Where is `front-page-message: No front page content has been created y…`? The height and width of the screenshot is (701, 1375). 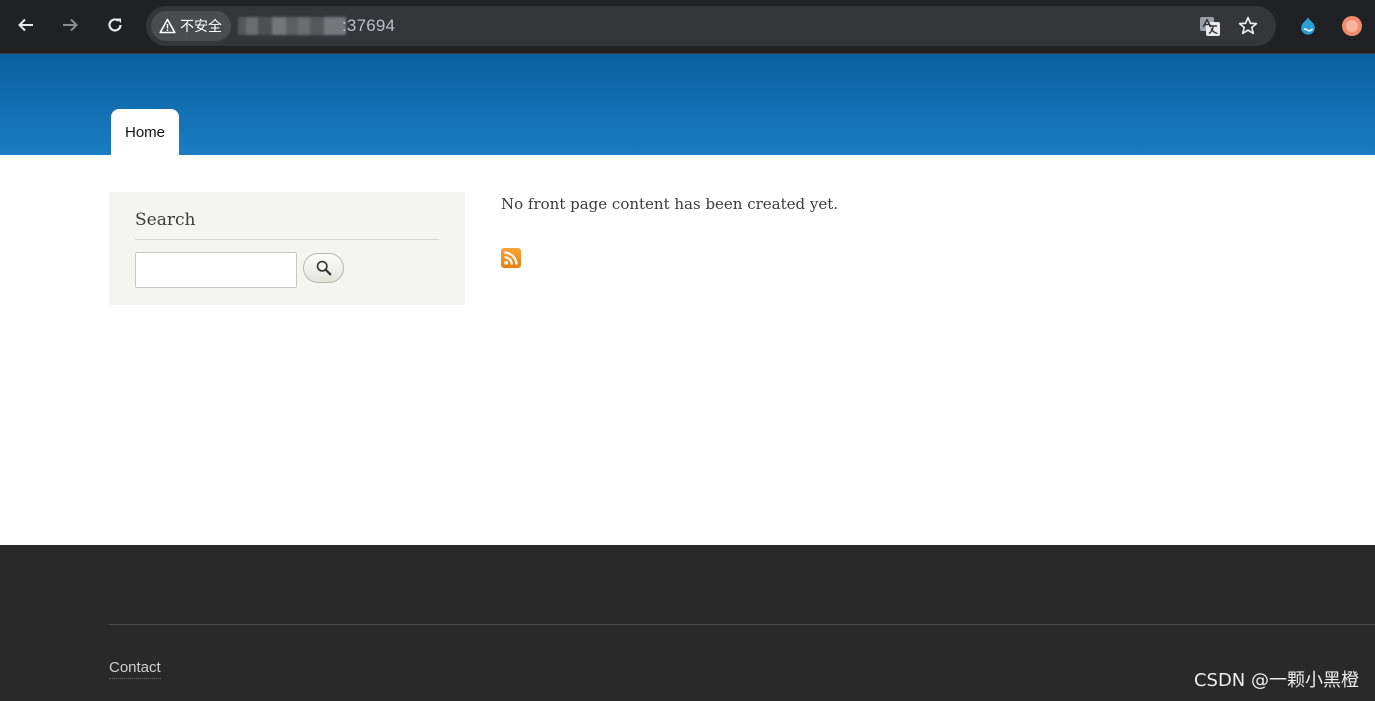
front-page-message: No front page content has been created y… is located at coordinates (670, 204).